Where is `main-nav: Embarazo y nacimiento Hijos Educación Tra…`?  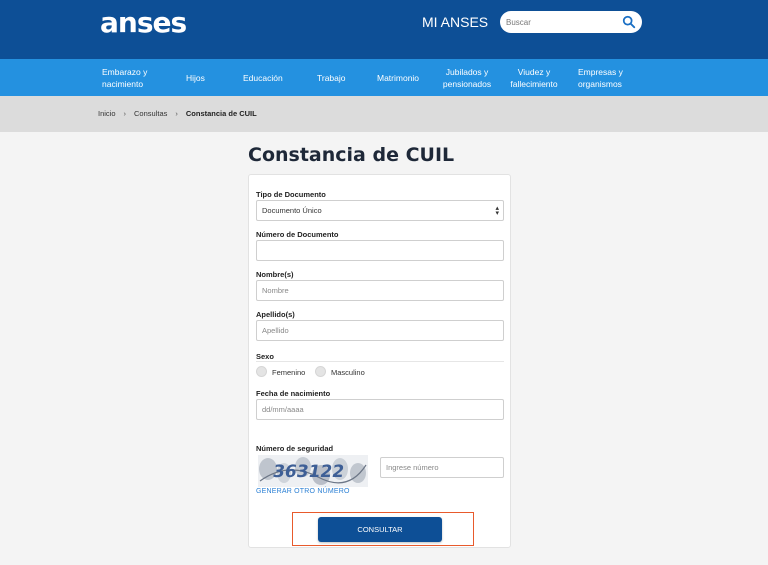
main-nav: Embarazo y nacimiento Hijos Educación Tra… is located at coordinates (384, 77).